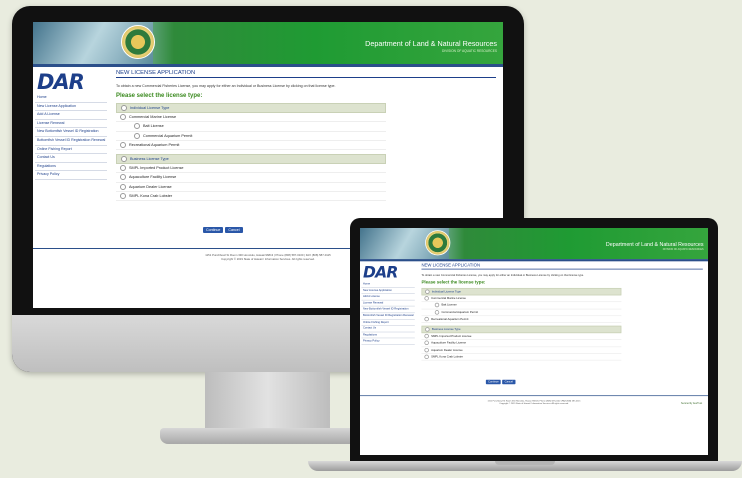 The height and width of the screenshot is (478, 742). What do you see at coordinates (267, 402) in the screenshot?
I see `desktop-monitor-stand` at bounding box center [267, 402].